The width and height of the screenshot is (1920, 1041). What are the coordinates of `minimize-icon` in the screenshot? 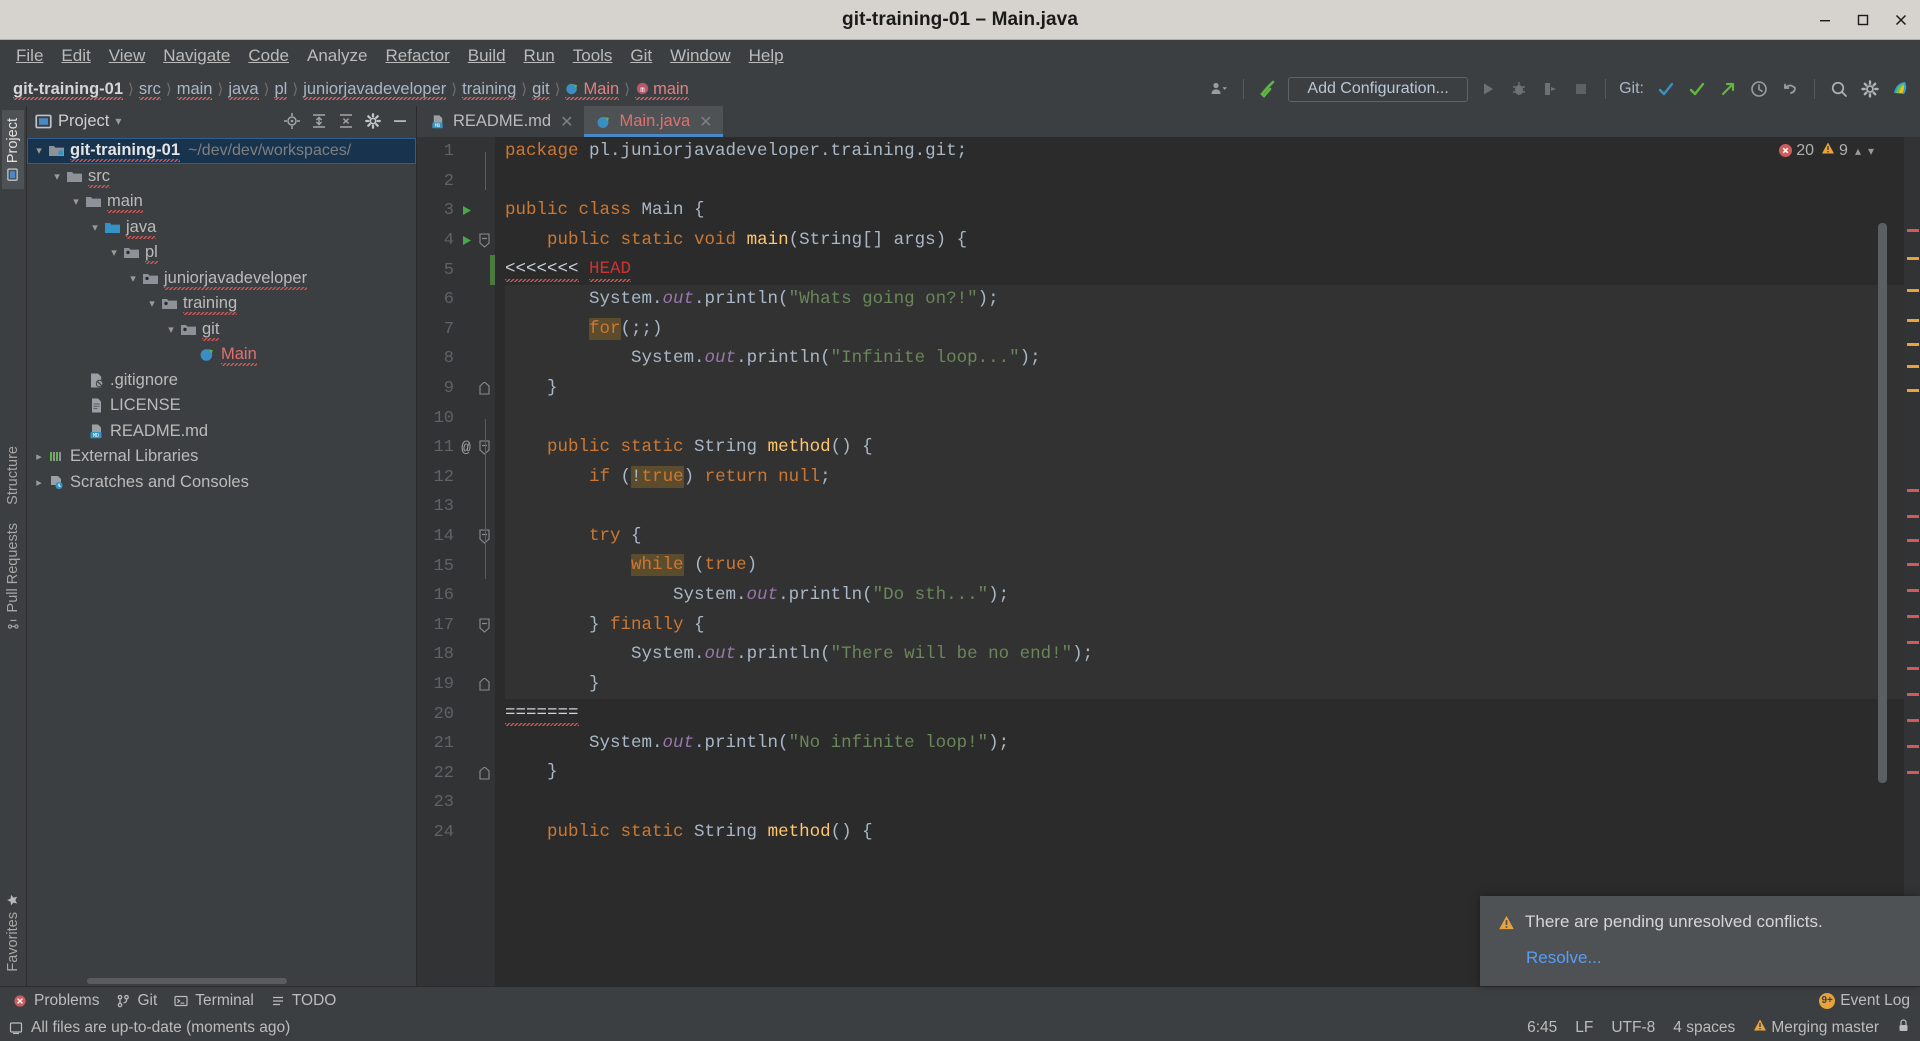 It's located at (1825, 20).